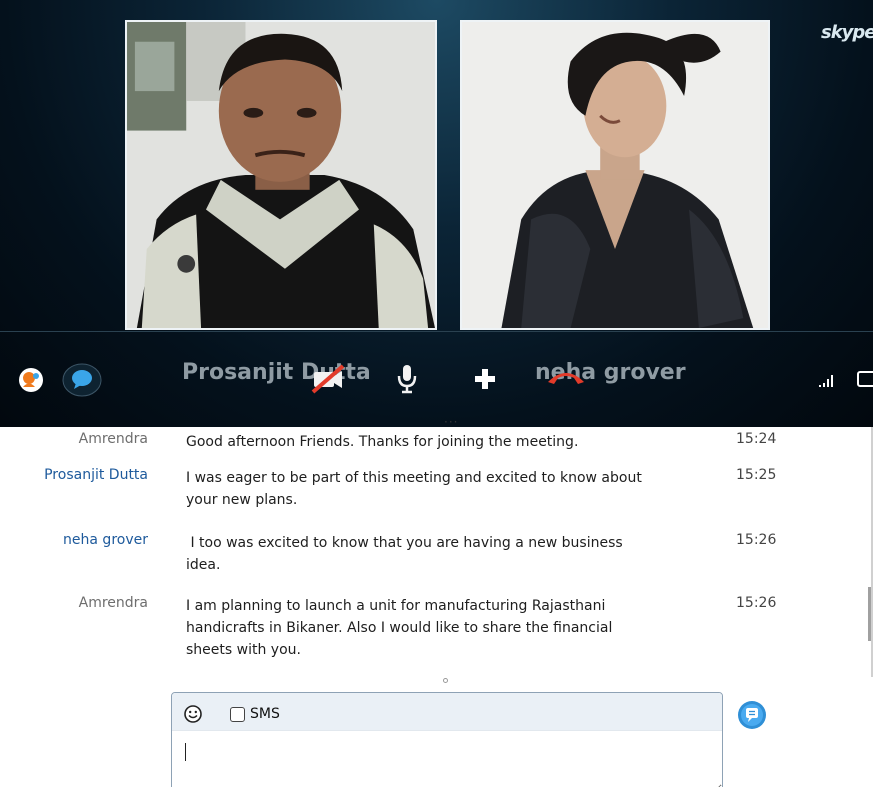  What do you see at coordinates (485, 379) in the screenshot?
I see `add-icon` at bounding box center [485, 379].